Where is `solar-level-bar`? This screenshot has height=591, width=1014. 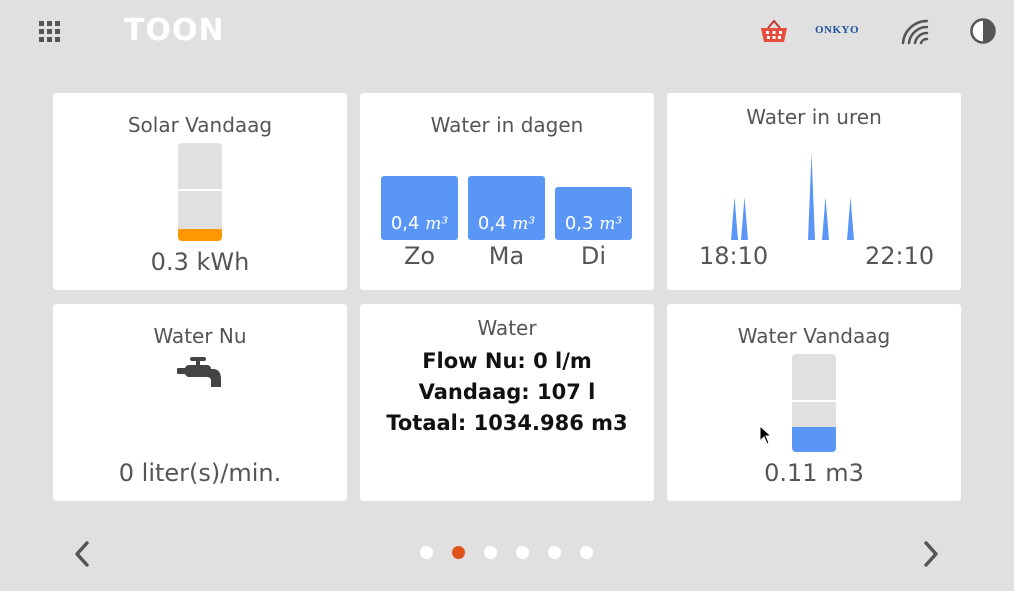
solar-level-bar is located at coordinates (200, 192).